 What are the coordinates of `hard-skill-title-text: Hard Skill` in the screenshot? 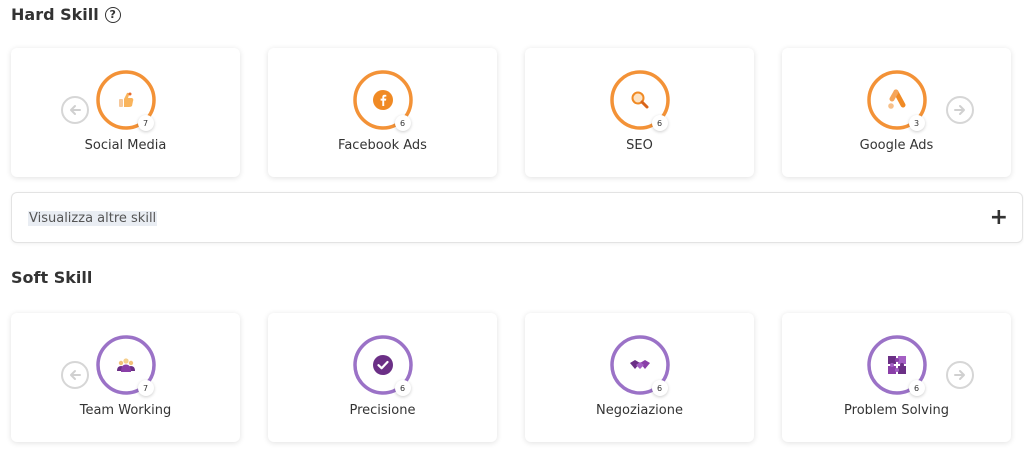 It's located at (55, 14).